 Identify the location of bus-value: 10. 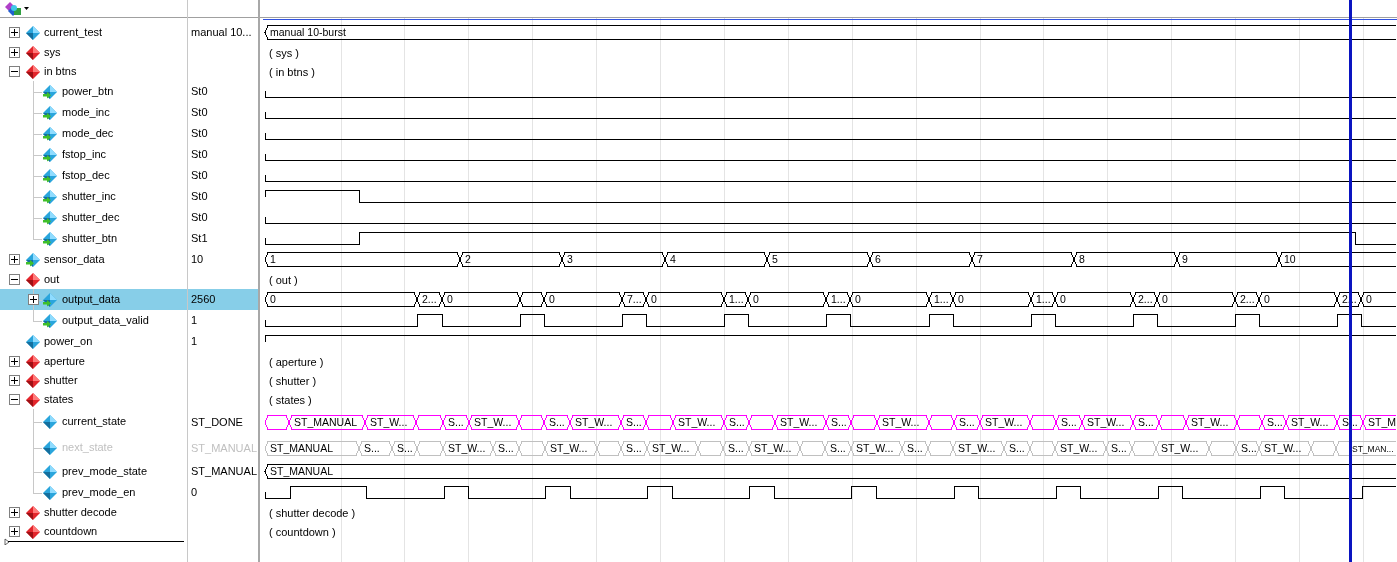
(1290, 259).